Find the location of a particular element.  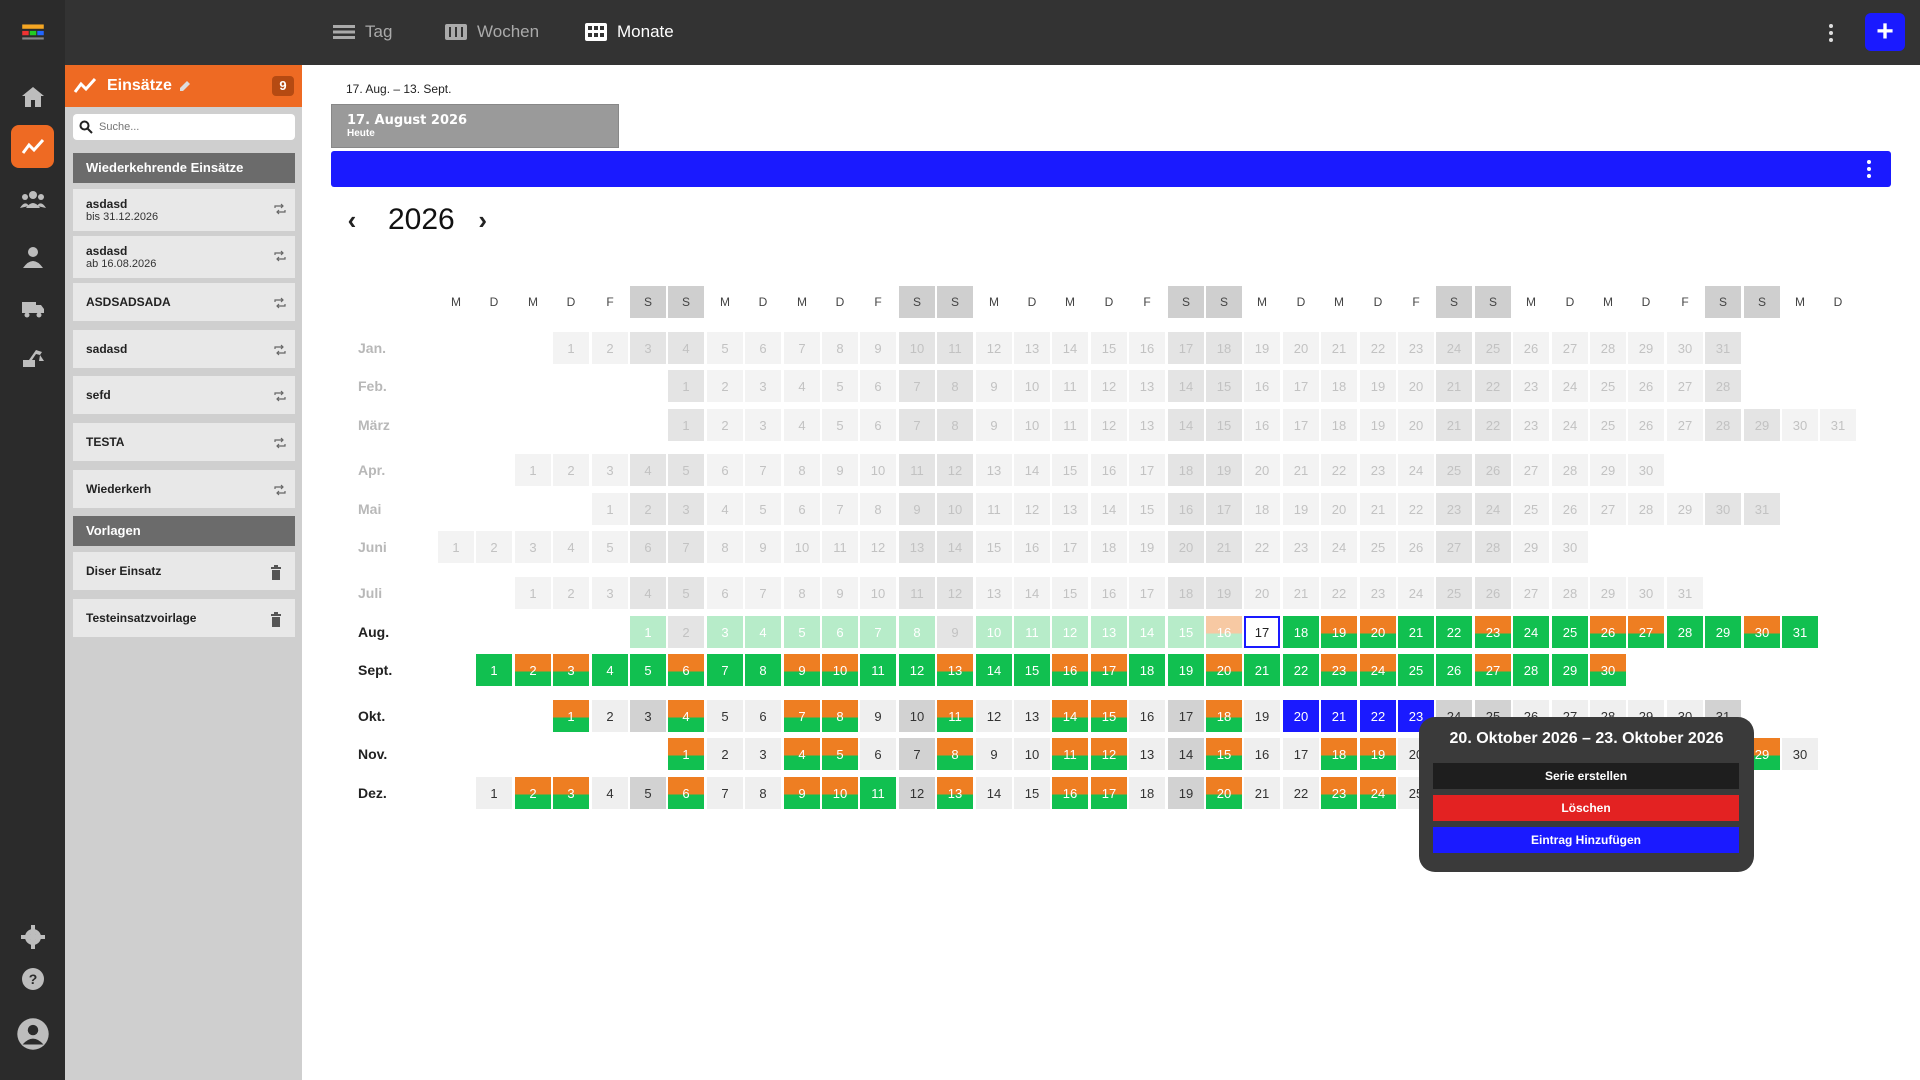

chevron-right-icon: › is located at coordinates (483, 220).